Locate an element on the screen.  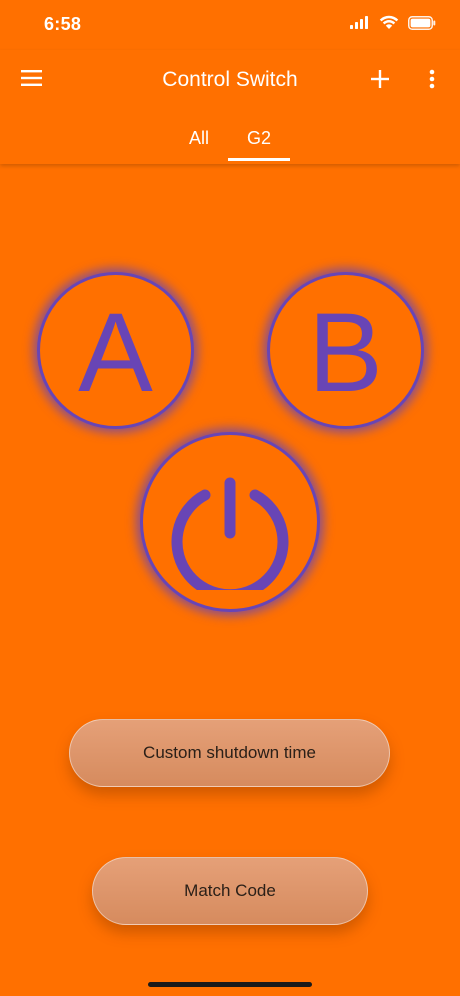
status-time: 6:58 is located at coordinates (63, 24).